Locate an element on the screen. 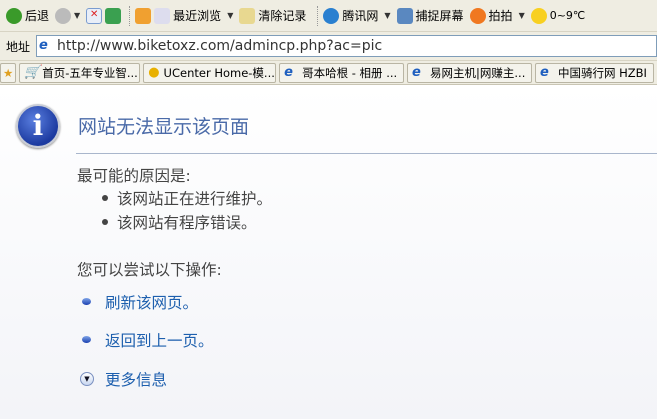 This screenshot has width=657, height=419. qq-logo-icon is located at coordinates (331, 15).